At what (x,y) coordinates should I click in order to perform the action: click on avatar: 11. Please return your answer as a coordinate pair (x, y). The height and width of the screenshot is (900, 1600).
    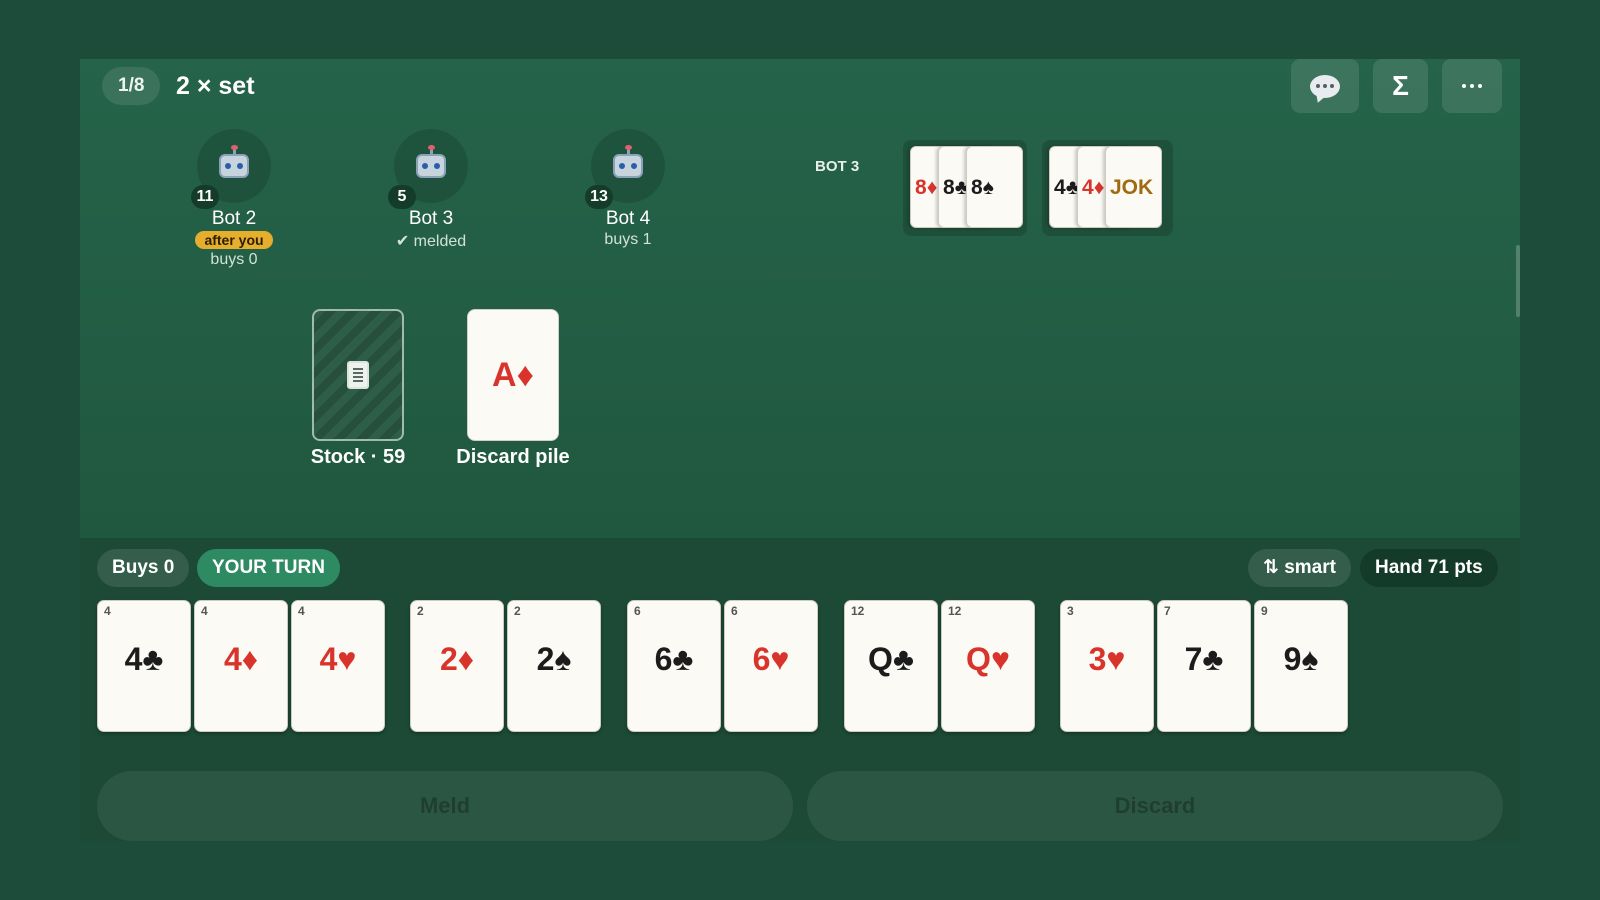
    Looking at the image, I should click on (231, 169).